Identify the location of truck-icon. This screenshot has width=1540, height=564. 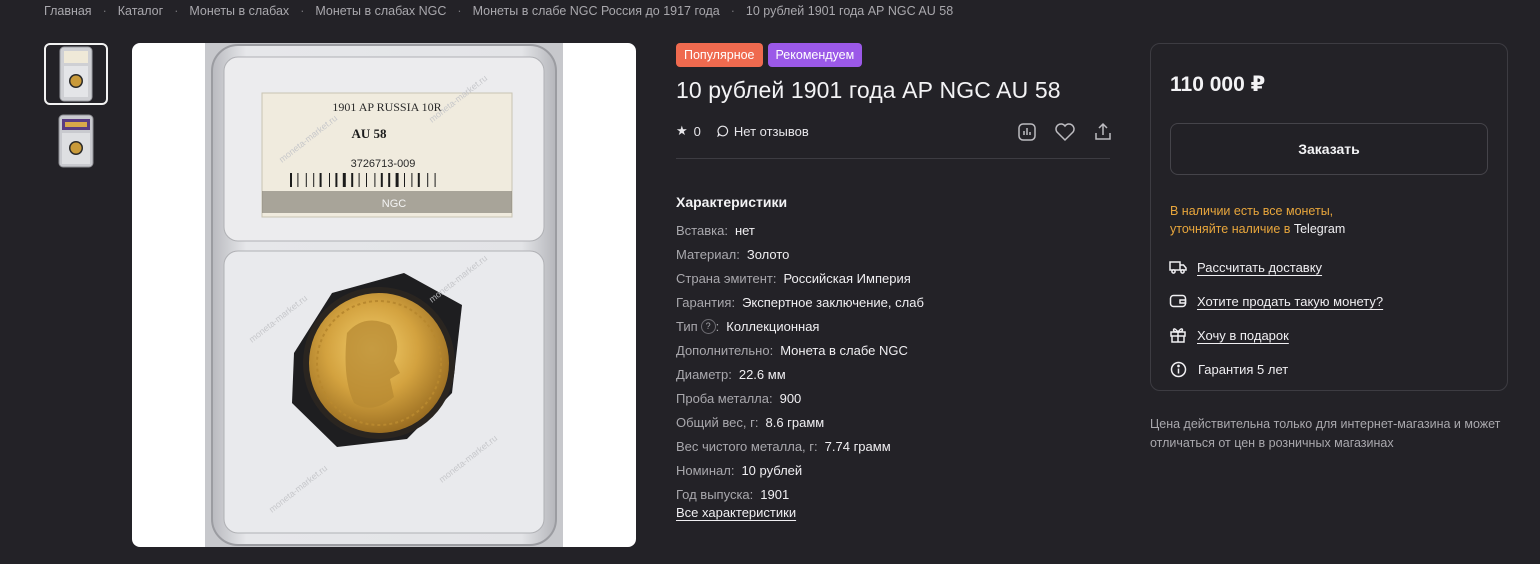
(1178, 267).